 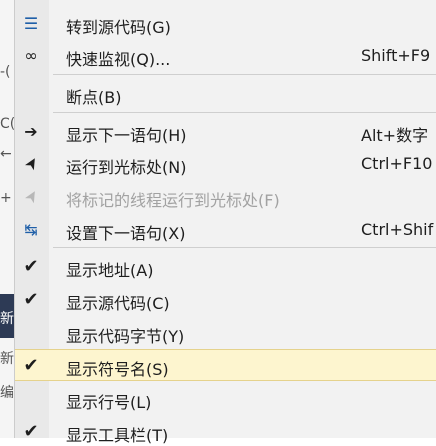 What do you see at coordinates (225, 299) in the screenshot?
I see `menu-item-show-source-code: ✔ 显示源代码(C)` at bounding box center [225, 299].